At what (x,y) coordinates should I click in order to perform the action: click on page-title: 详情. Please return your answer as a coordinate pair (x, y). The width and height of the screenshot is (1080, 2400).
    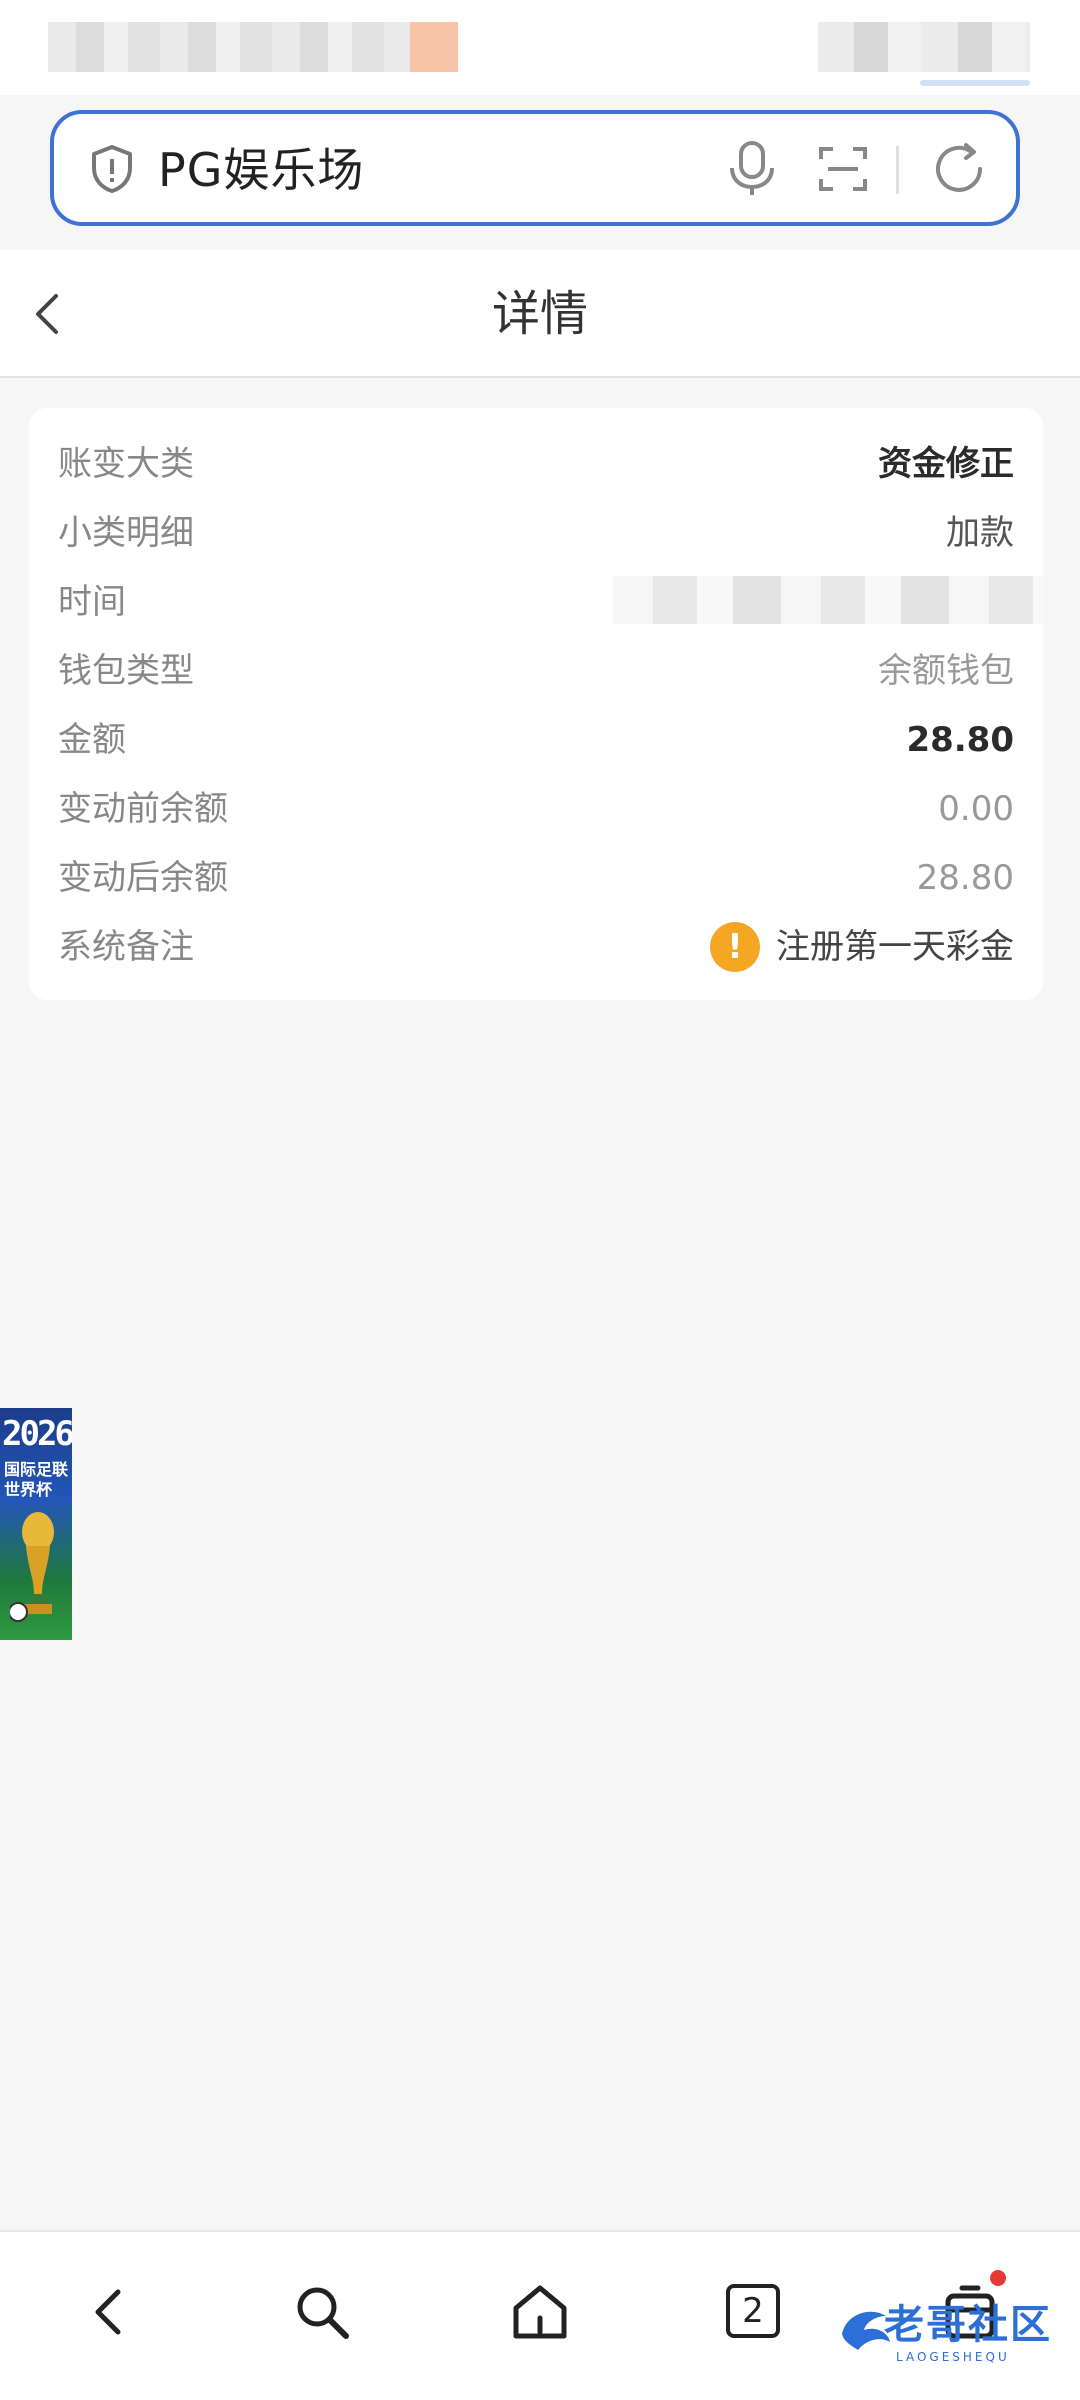
    Looking at the image, I should click on (539, 314).